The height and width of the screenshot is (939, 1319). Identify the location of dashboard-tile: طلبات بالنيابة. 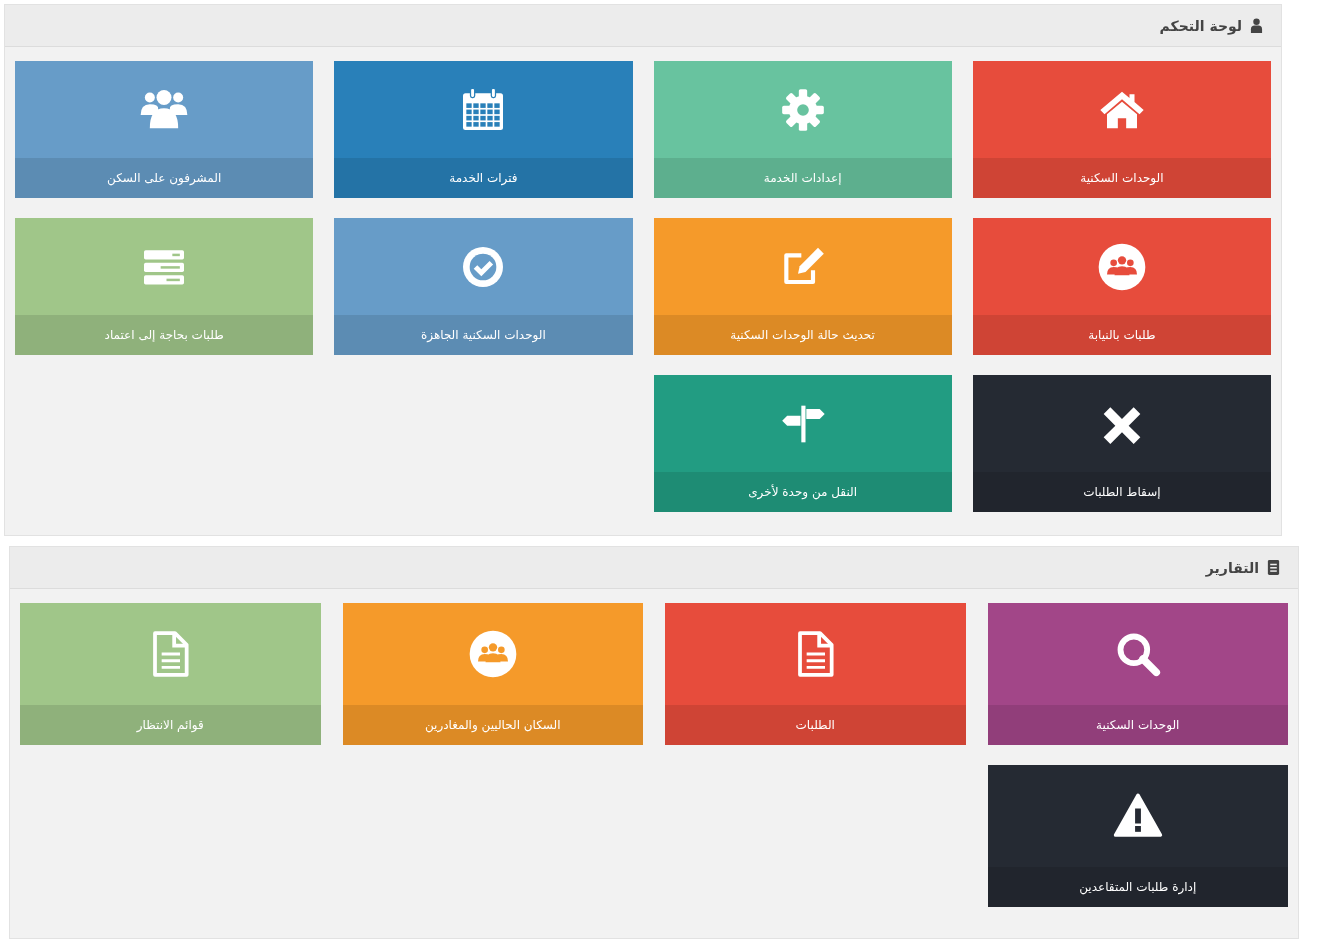
(1121, 286).